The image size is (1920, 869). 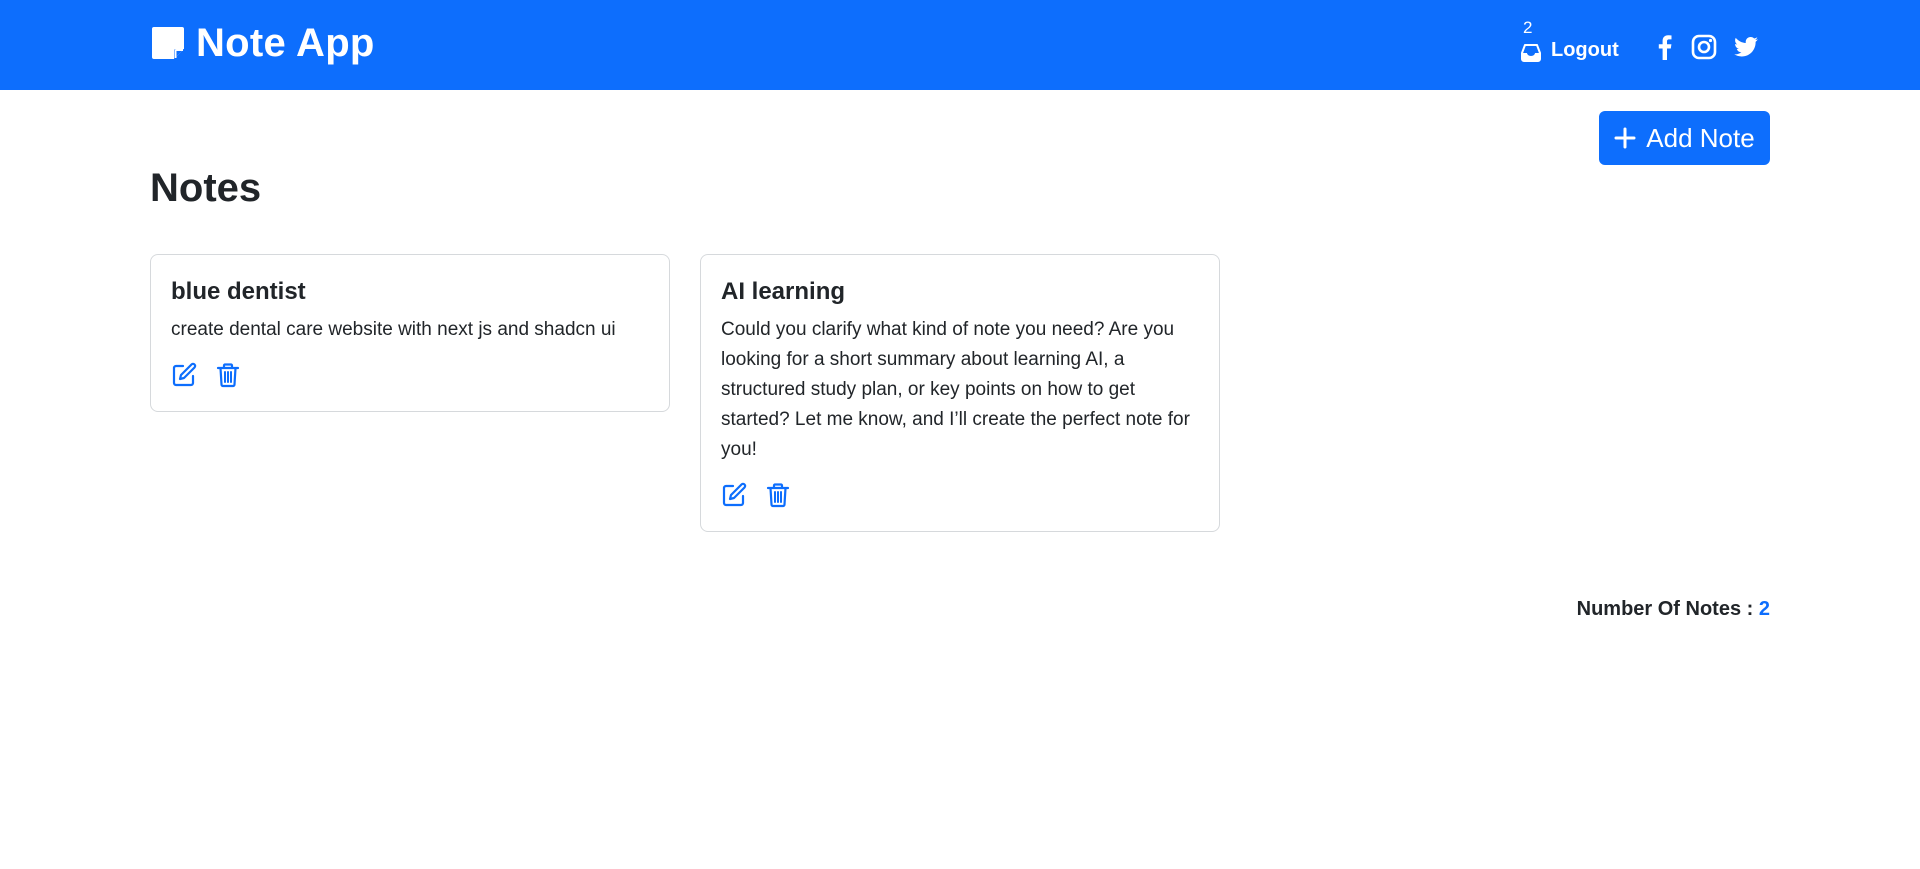 I want to click on logout-button: 2 Logout, so click(x=1570, y=46).